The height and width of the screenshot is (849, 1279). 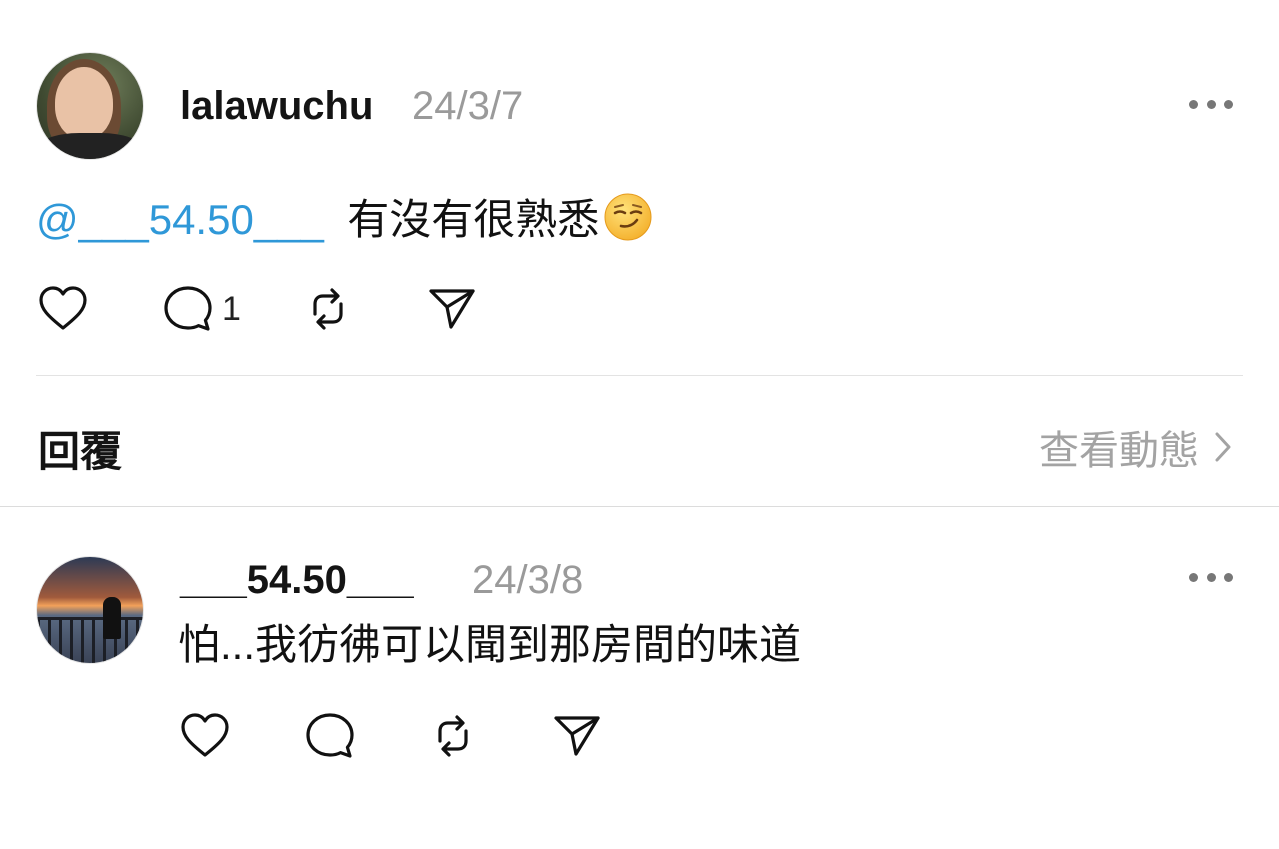 I want to click on repost-button, so click(x=328, y=309).